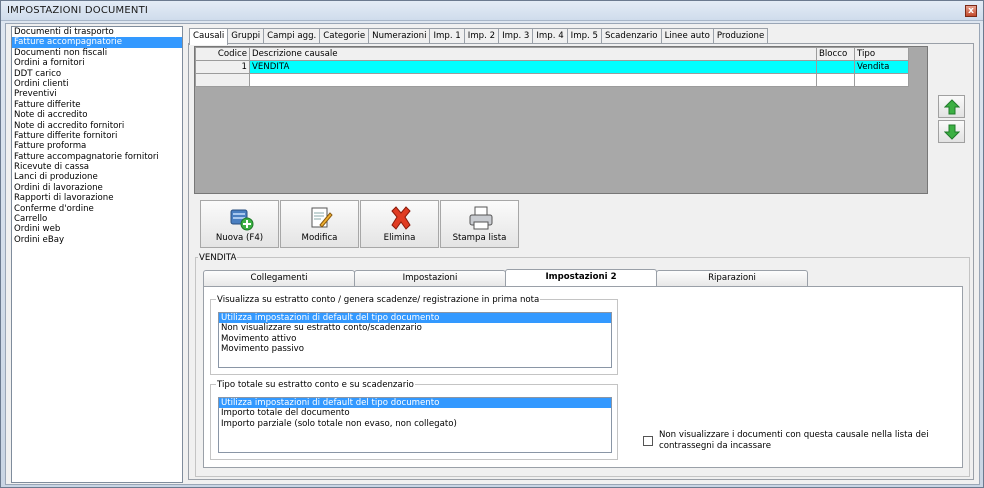  I want to click on list-item: Documenti non fiscali, so click(97, 53).